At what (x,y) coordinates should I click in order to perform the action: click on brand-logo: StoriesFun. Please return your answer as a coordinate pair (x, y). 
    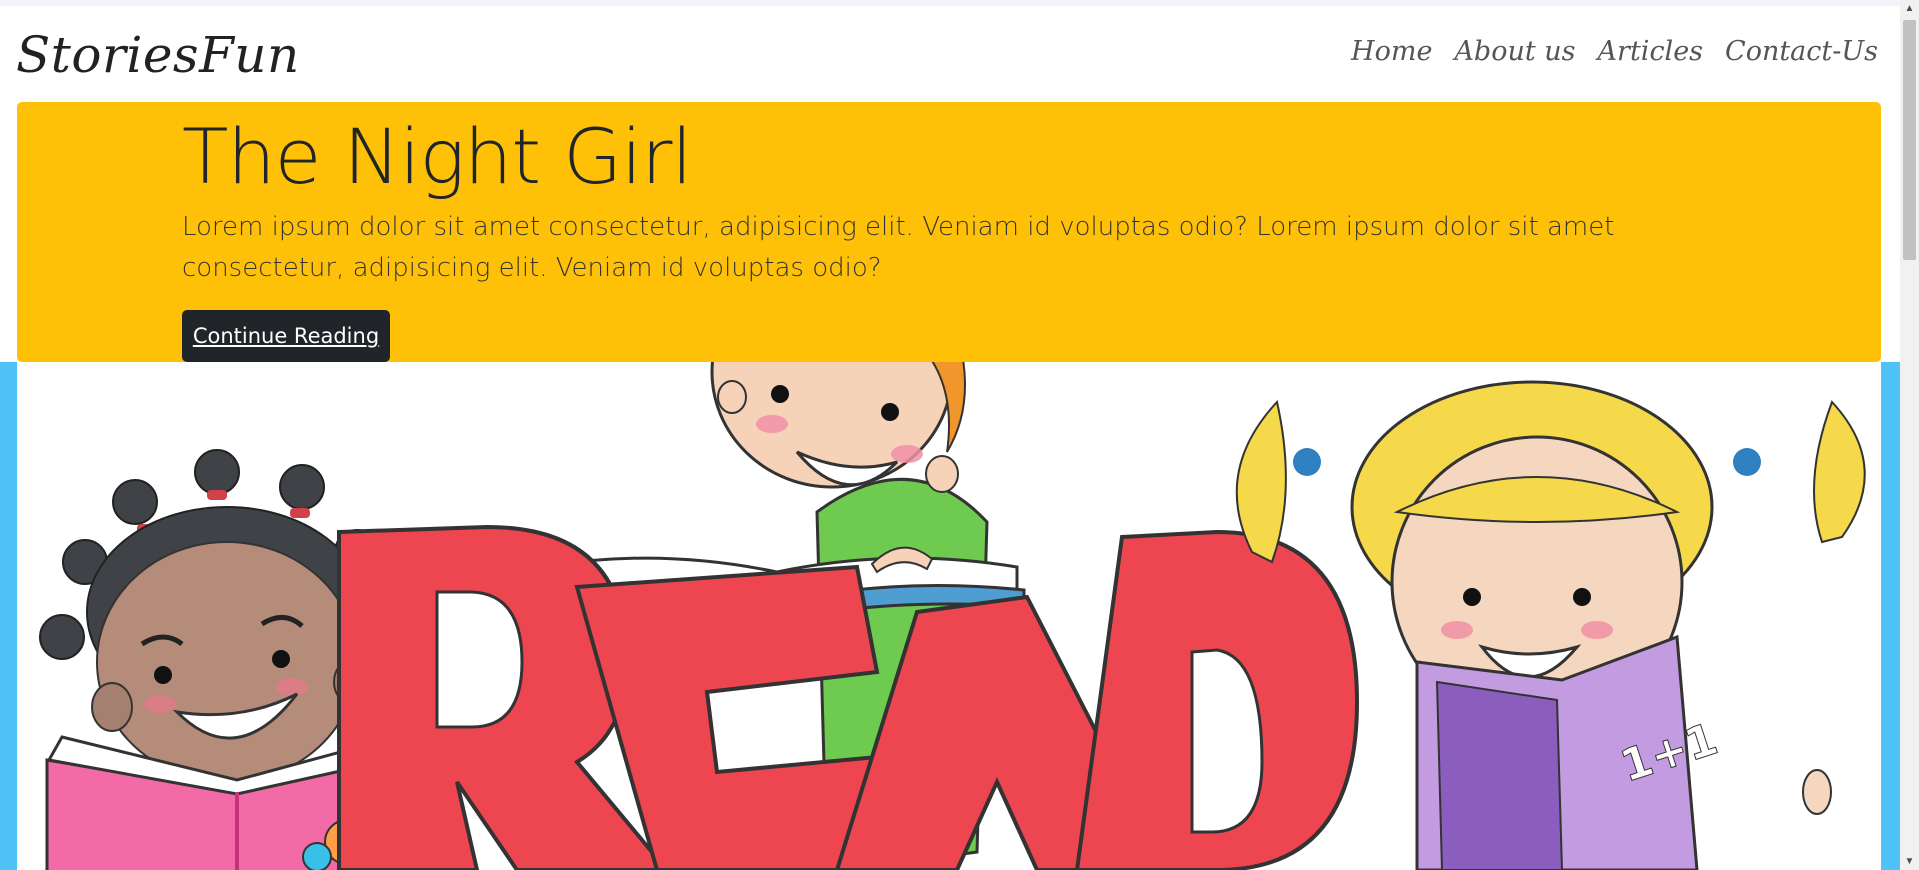
    Looking at the image, I should click on (158, 55).